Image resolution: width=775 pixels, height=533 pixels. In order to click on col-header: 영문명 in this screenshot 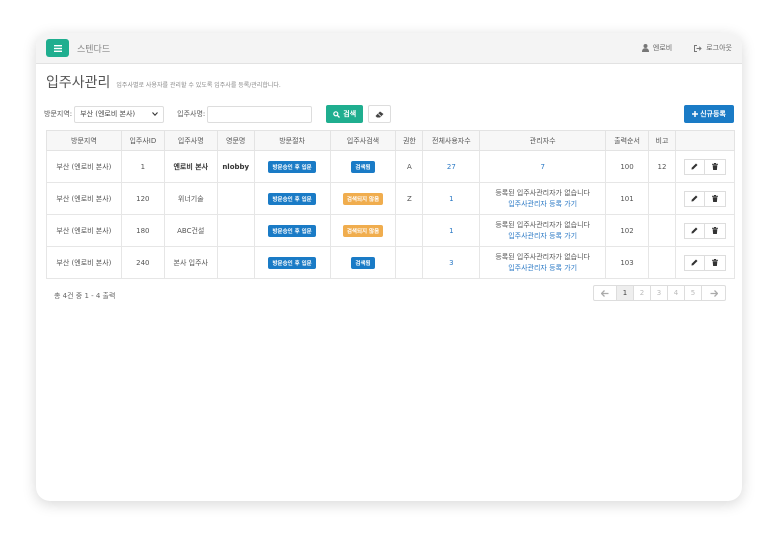, I will do `click(235, 140)`.